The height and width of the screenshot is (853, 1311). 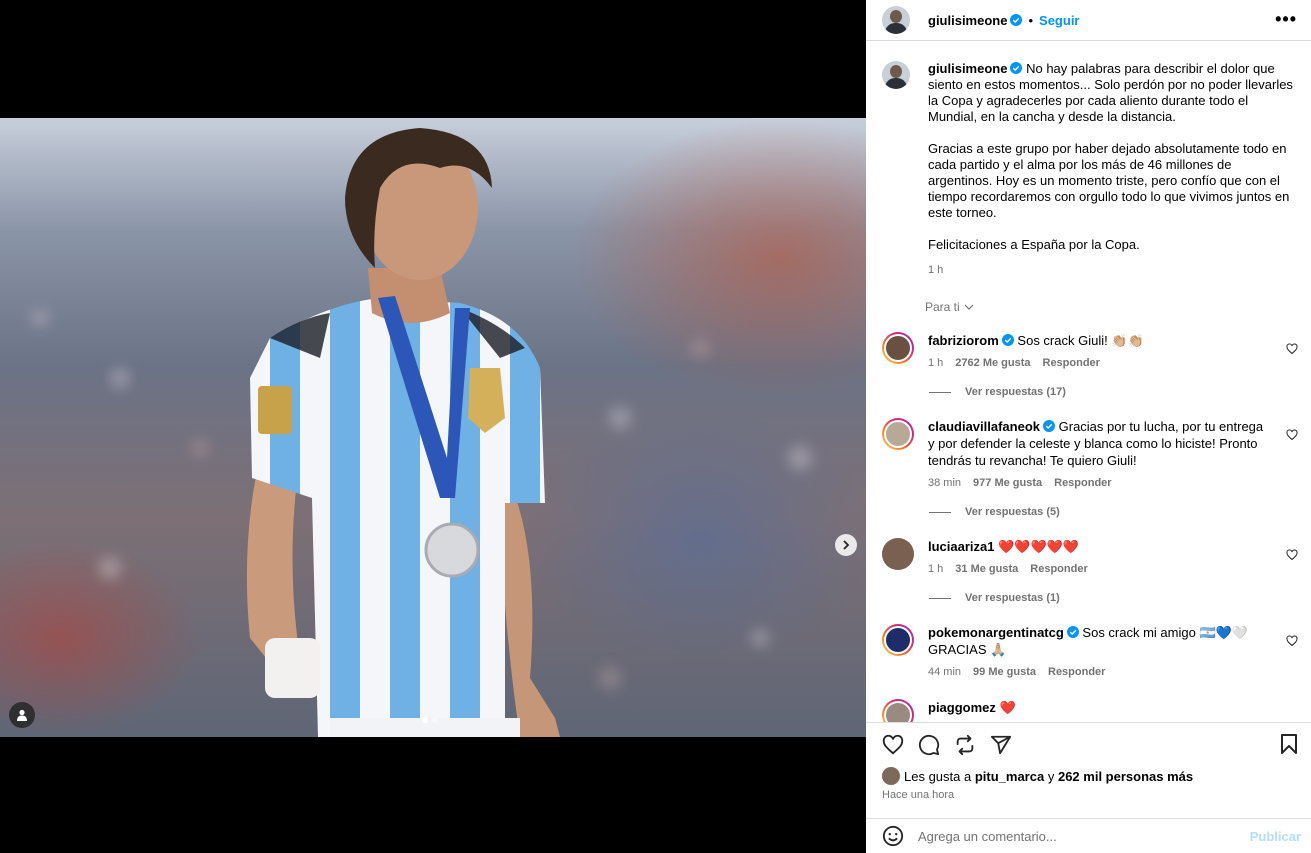 What do you see at coordinates (1007, 483) in the screenshot?
I see `comment-likes: 977 Me gusta` at bounding box center [1007, 483].